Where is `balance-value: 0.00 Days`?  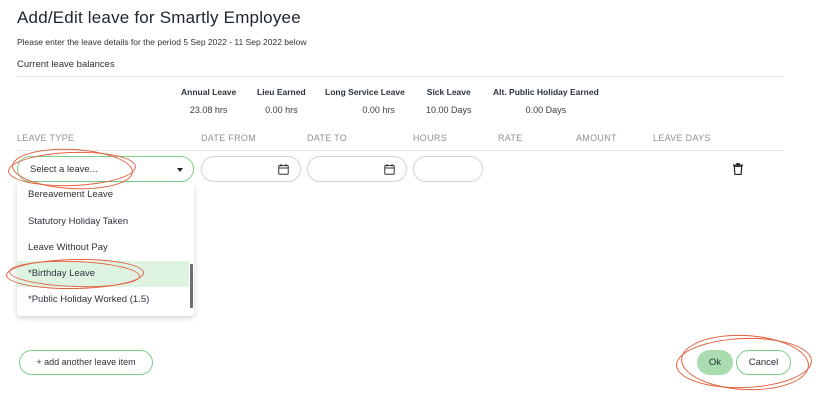
balance-value: 0.00 Days is located at coordinates (546, 110).